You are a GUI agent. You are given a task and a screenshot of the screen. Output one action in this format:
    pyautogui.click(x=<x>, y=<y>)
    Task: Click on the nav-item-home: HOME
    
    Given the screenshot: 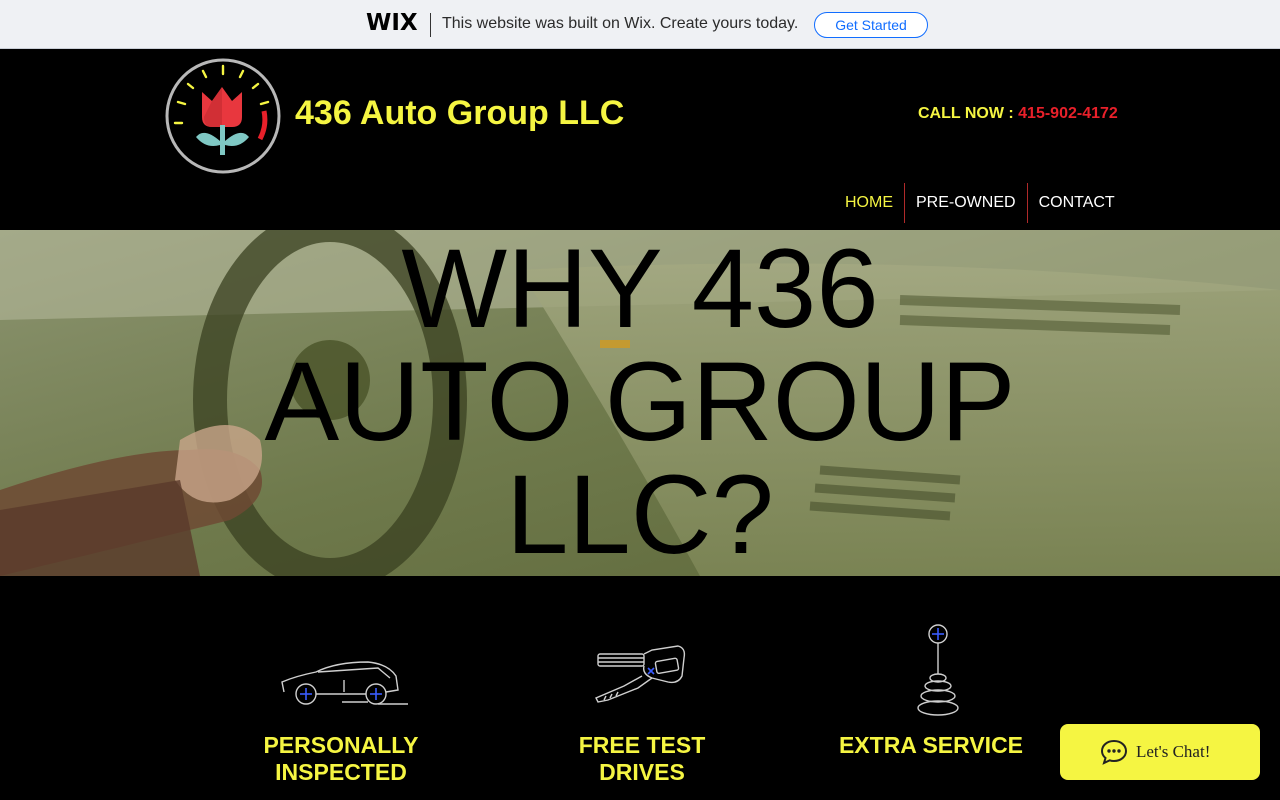 What is the action you would take?
    pyautogui.click(x=869, y=203)
    